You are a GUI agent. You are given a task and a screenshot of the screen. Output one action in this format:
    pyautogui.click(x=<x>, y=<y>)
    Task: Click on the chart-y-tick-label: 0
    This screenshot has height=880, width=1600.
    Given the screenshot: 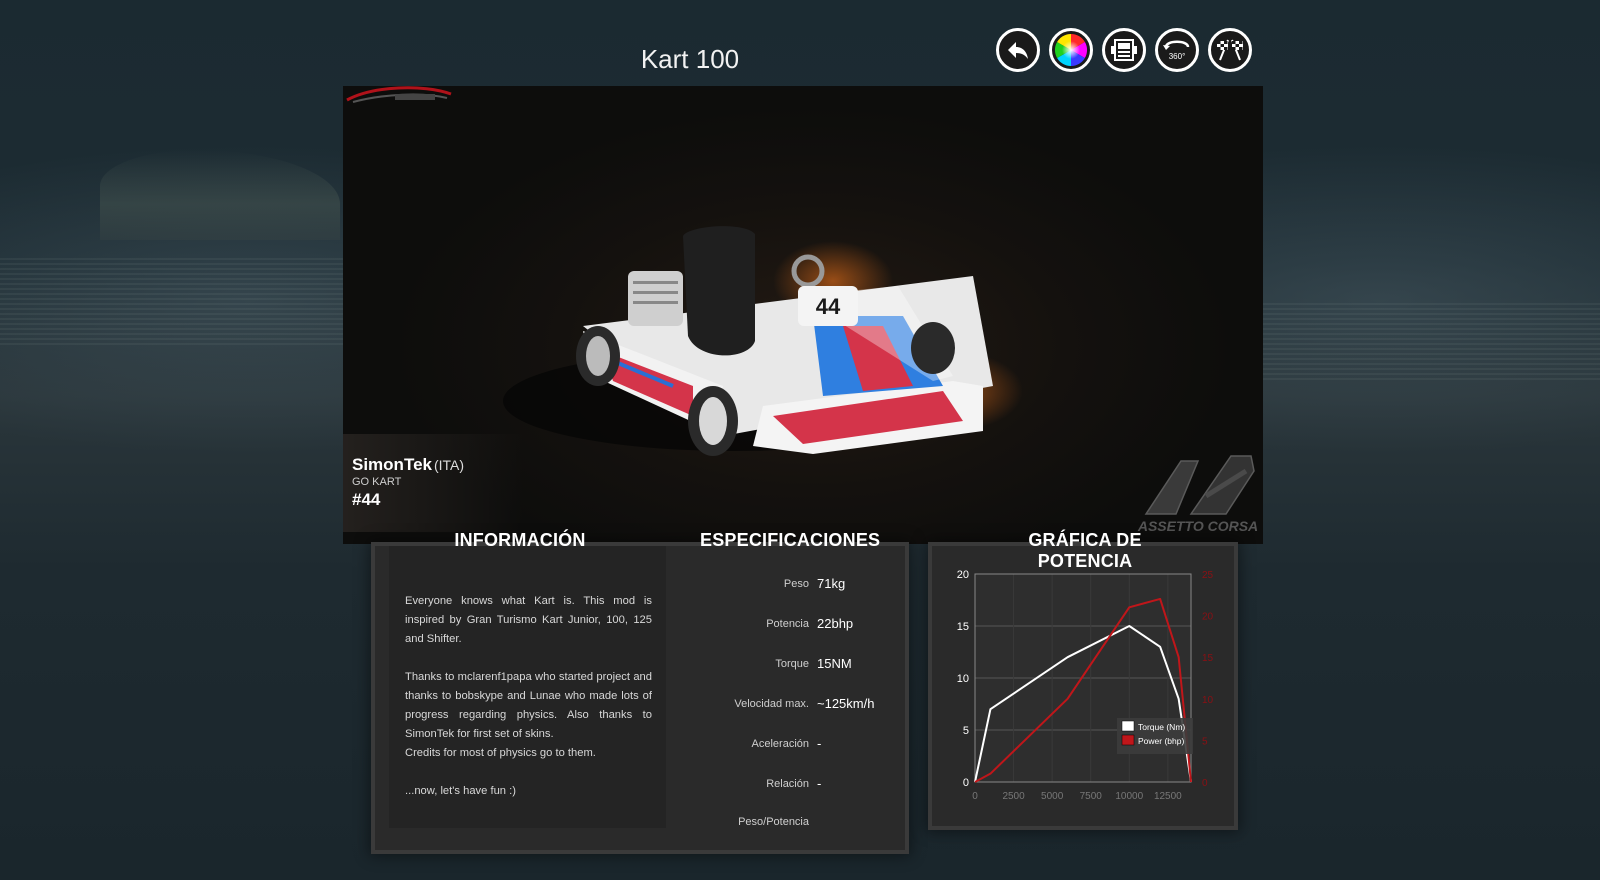 What is the action you would take?
    pyautogui.click(x=966, y=783)
    